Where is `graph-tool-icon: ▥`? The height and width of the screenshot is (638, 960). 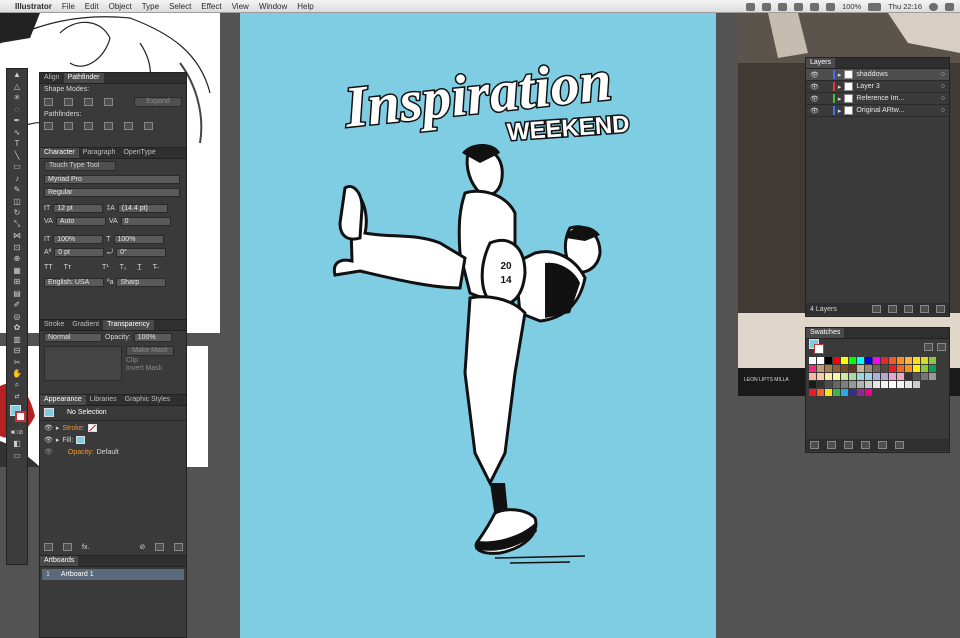 graph-tool-icon: ▥ is located at coordinates (17, 340).